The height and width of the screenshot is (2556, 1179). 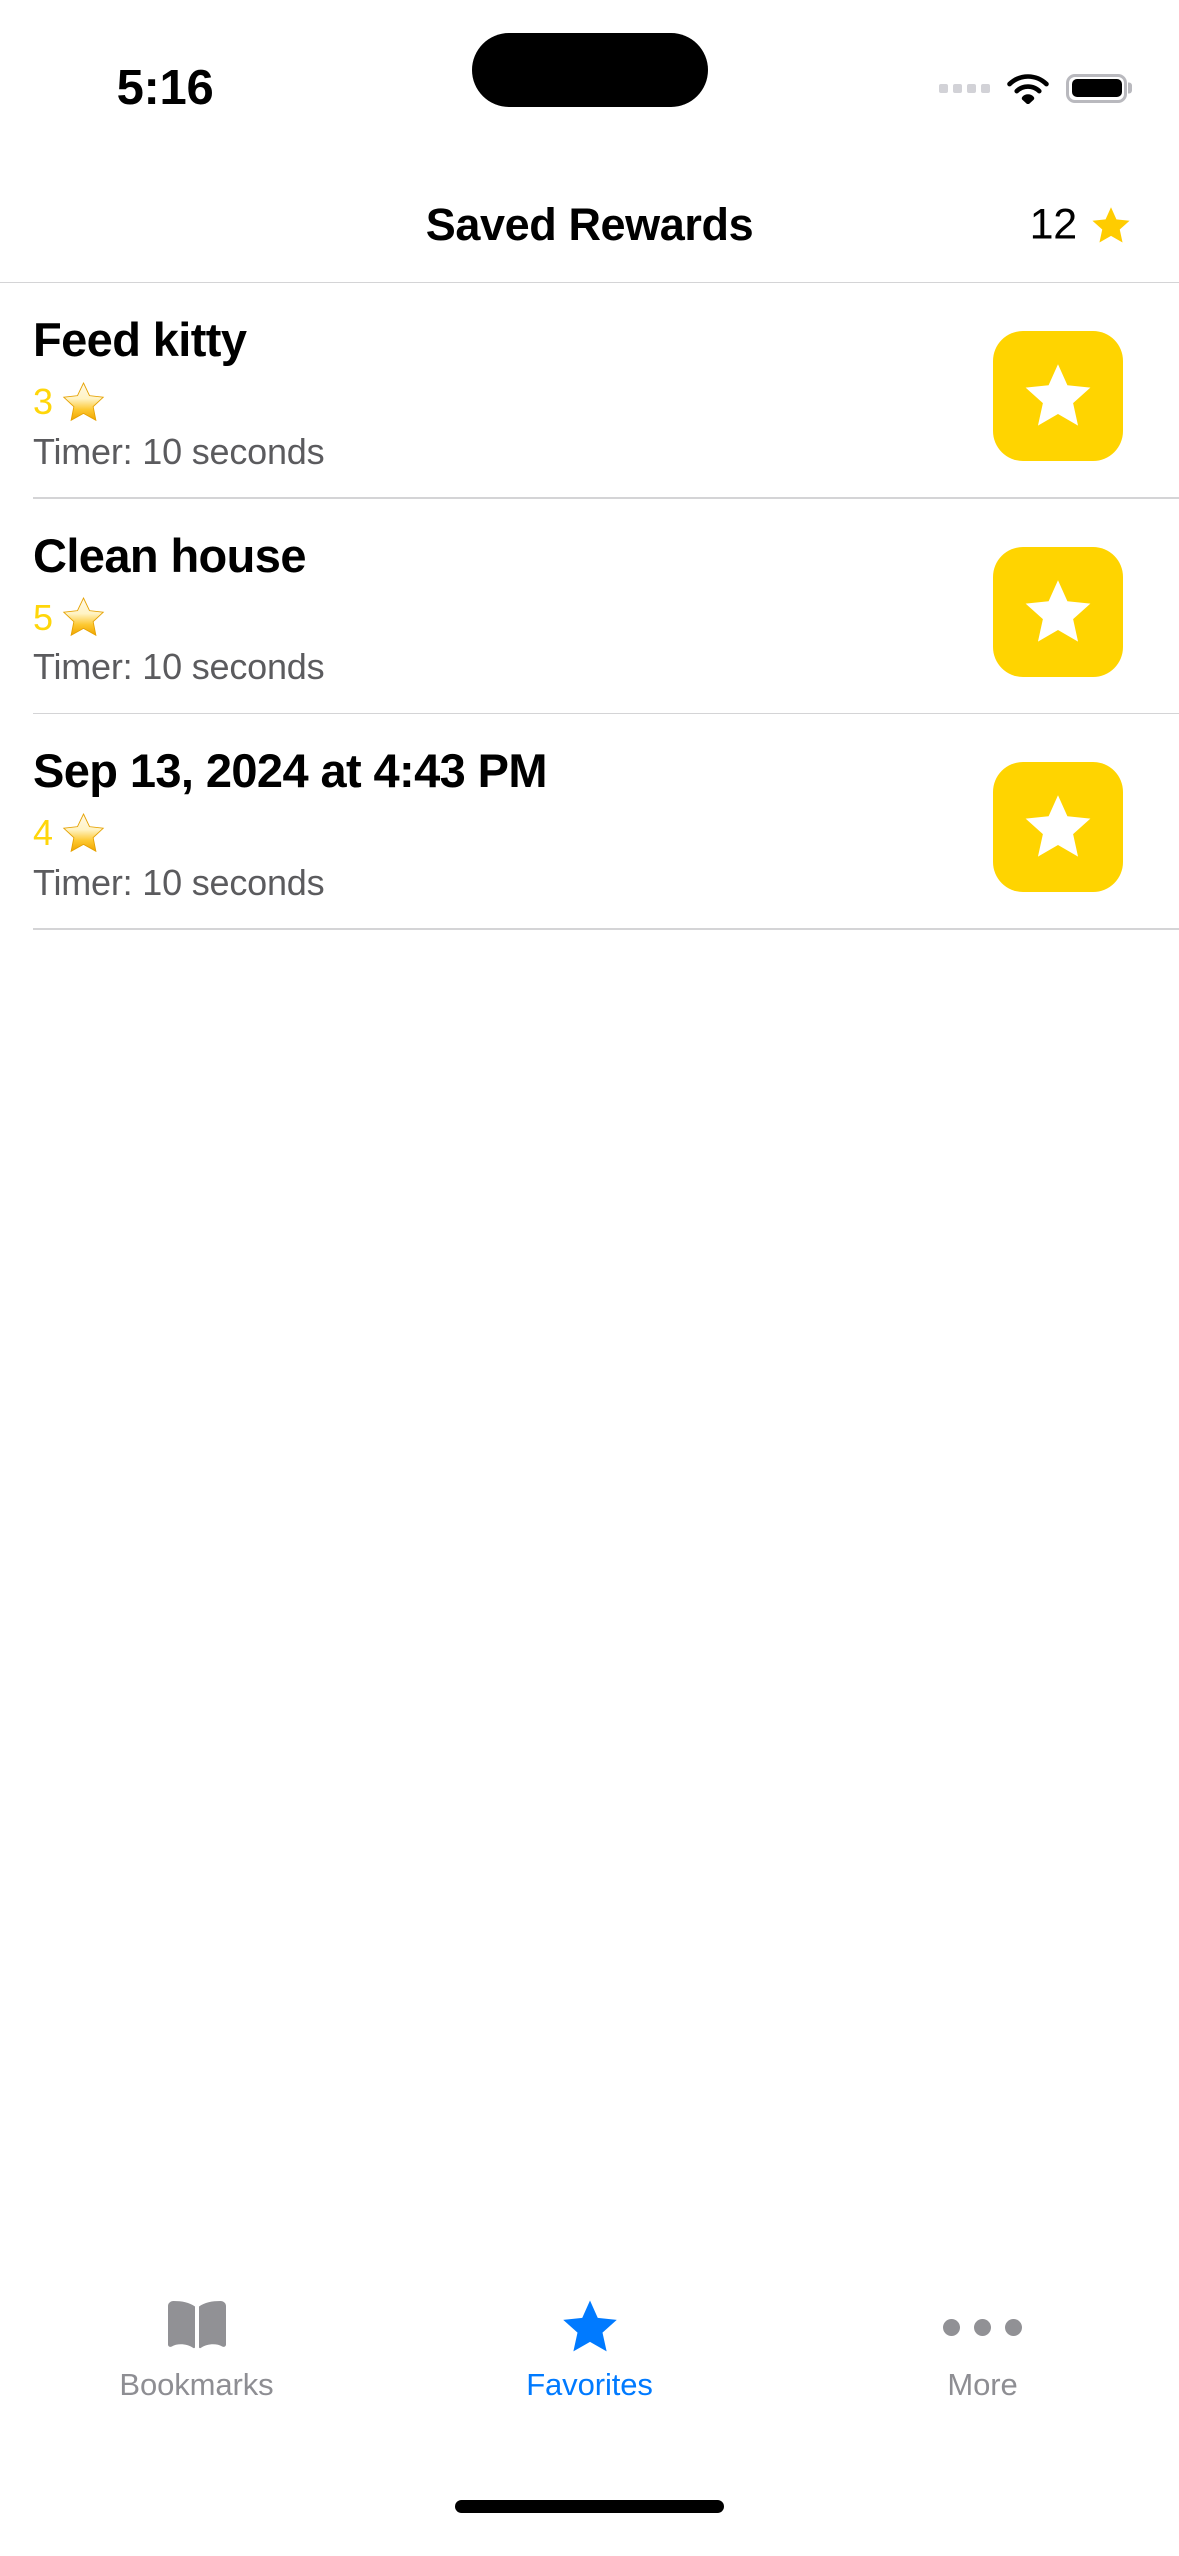 I want to click on navigation-bar: Saved Rewards 12, so click(x=589, y=225).